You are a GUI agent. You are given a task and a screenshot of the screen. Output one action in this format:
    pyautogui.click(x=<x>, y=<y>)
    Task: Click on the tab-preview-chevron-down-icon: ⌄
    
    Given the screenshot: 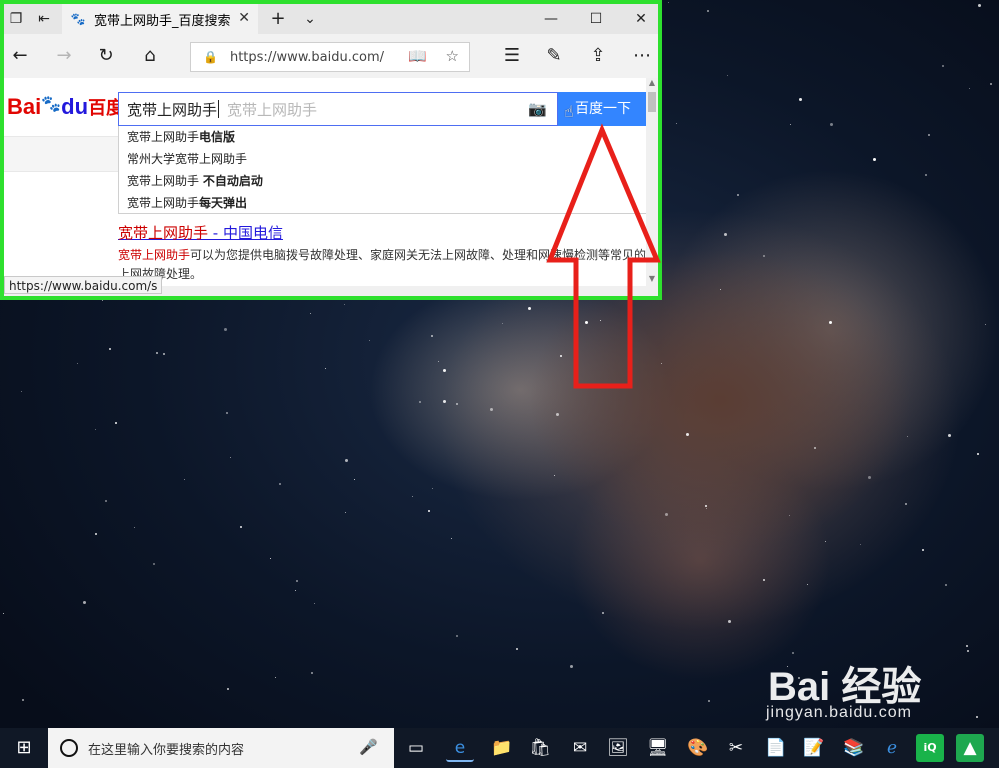 What is the action you would take?
    pyautogui.click(x=310, y=19)
    